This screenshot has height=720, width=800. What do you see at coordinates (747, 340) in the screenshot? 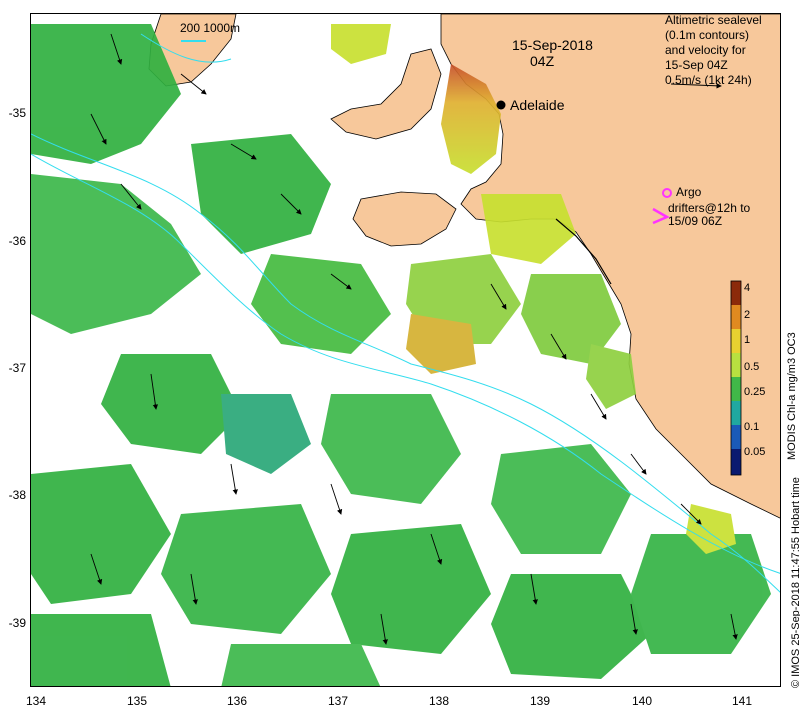
I see `colorbar-tick-1: 1` at bounding box center [747, 340].